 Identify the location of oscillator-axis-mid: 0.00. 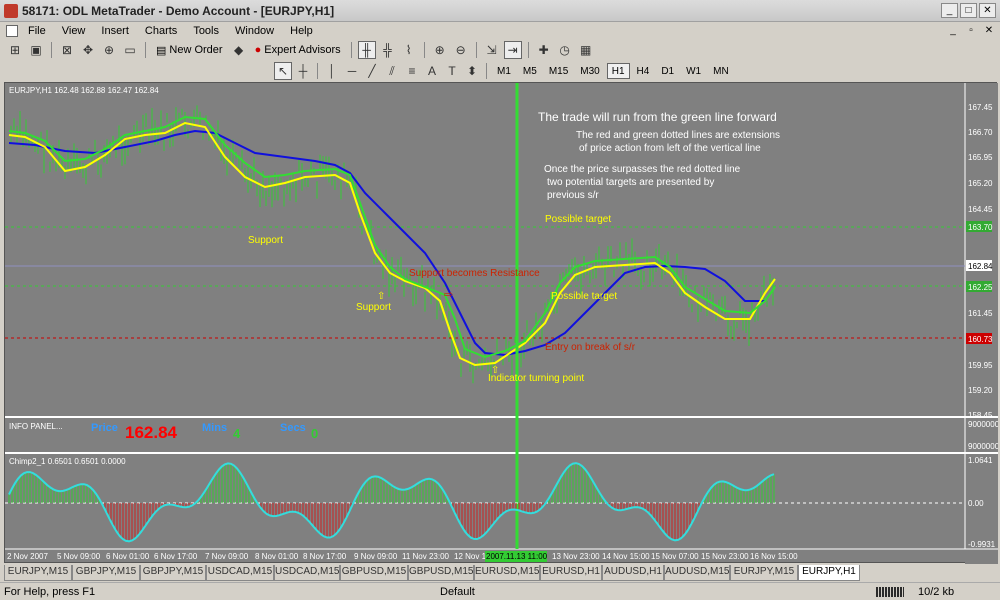
(976, 503).